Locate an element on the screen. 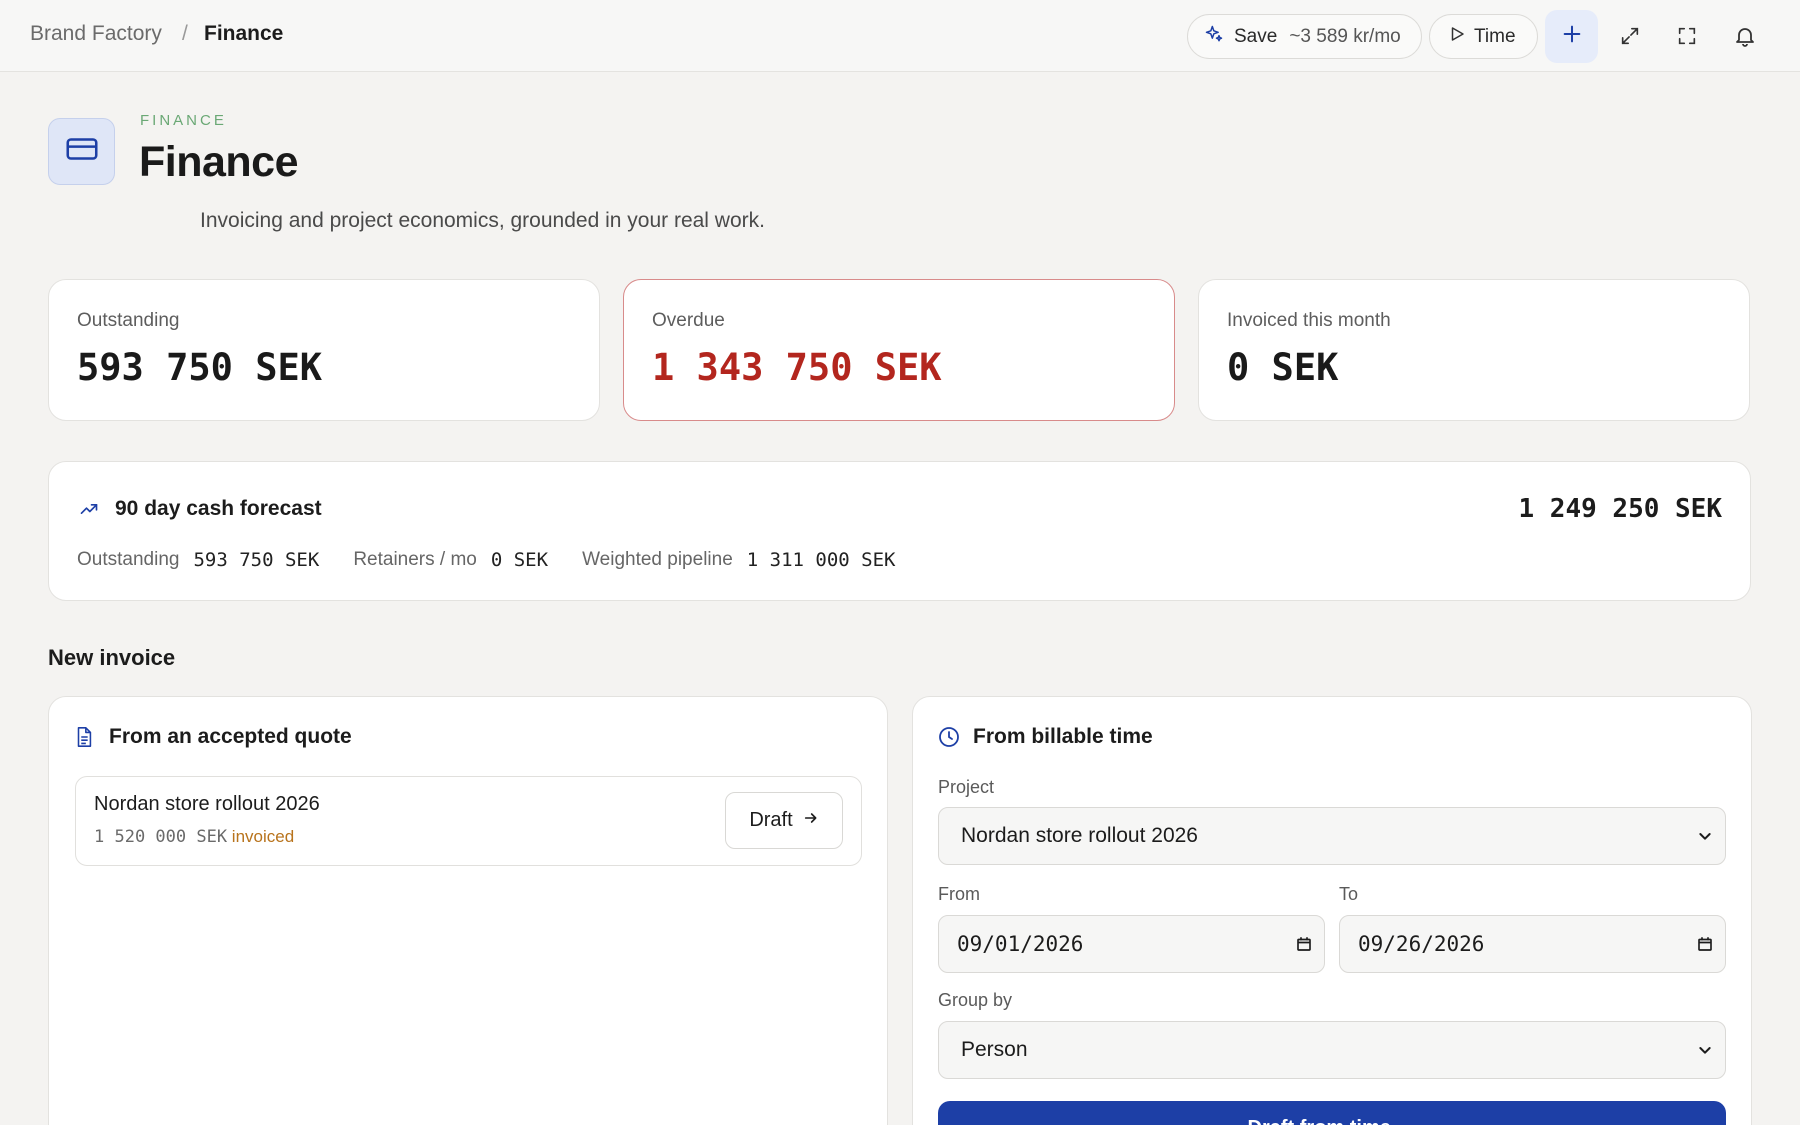 The height and width of the screenshot is (1125, 1800). stat-label: Outstanding is located at coordinates (128, 320).